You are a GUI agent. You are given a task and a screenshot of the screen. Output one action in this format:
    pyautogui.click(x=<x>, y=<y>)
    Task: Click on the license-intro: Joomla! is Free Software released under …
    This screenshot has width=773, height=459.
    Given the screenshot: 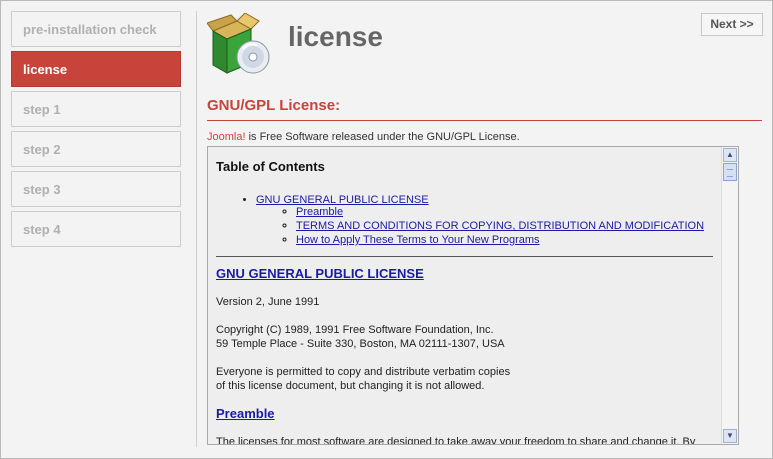 What is the action you would take?
    pyautogui.click(x=363, y=137)
    